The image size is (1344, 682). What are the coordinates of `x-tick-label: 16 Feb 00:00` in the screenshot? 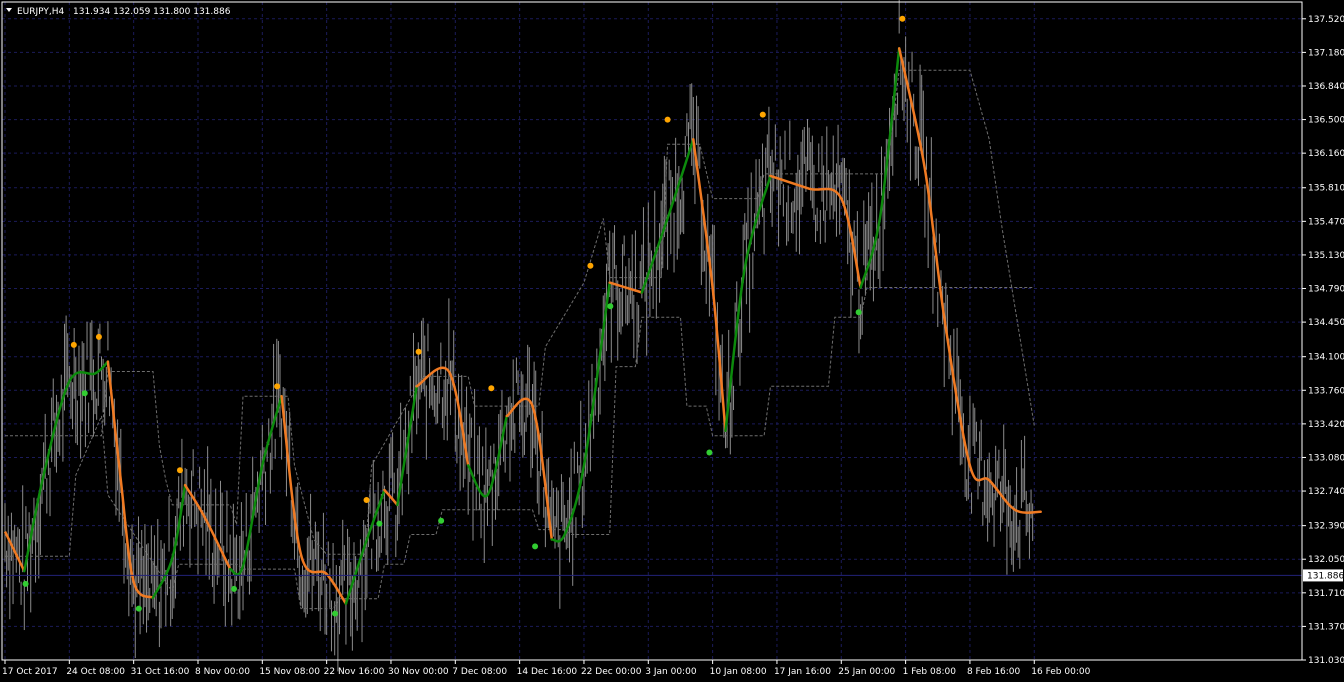 It's located at (1060, 672).